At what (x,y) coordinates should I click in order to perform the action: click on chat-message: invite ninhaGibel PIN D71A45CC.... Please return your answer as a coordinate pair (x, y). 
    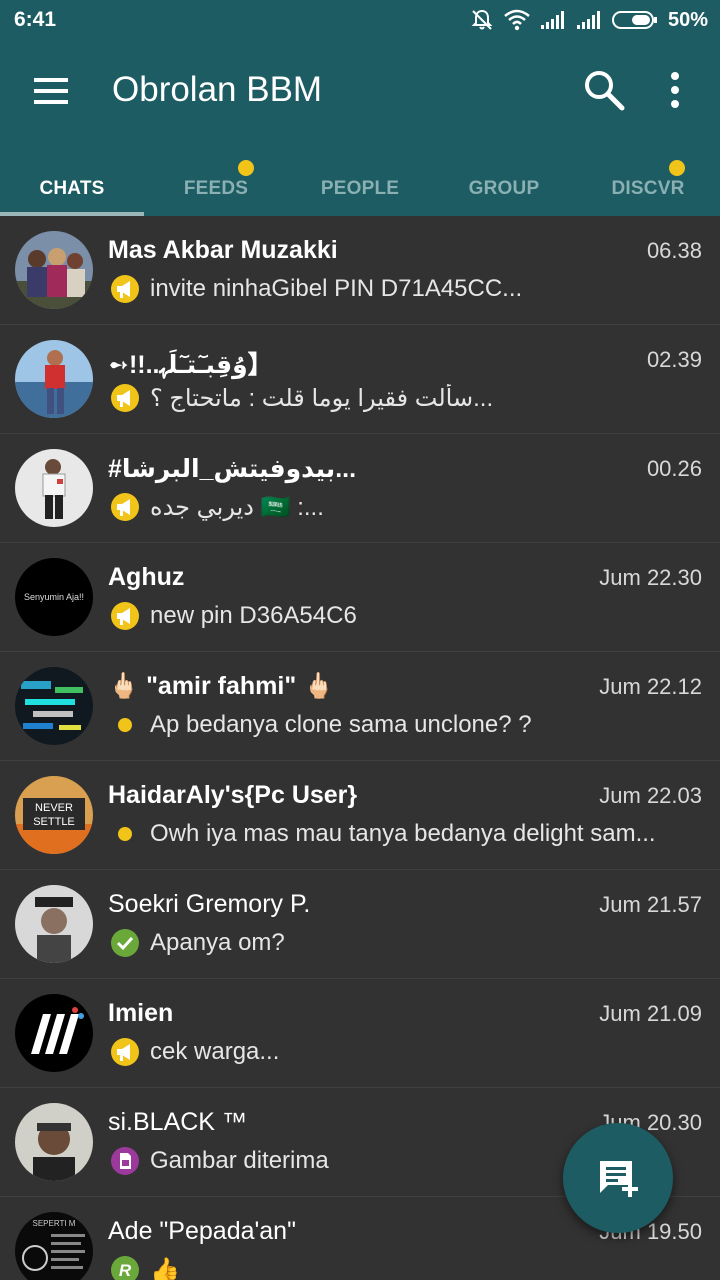
    Looking at the image, I should click on (336, 288).